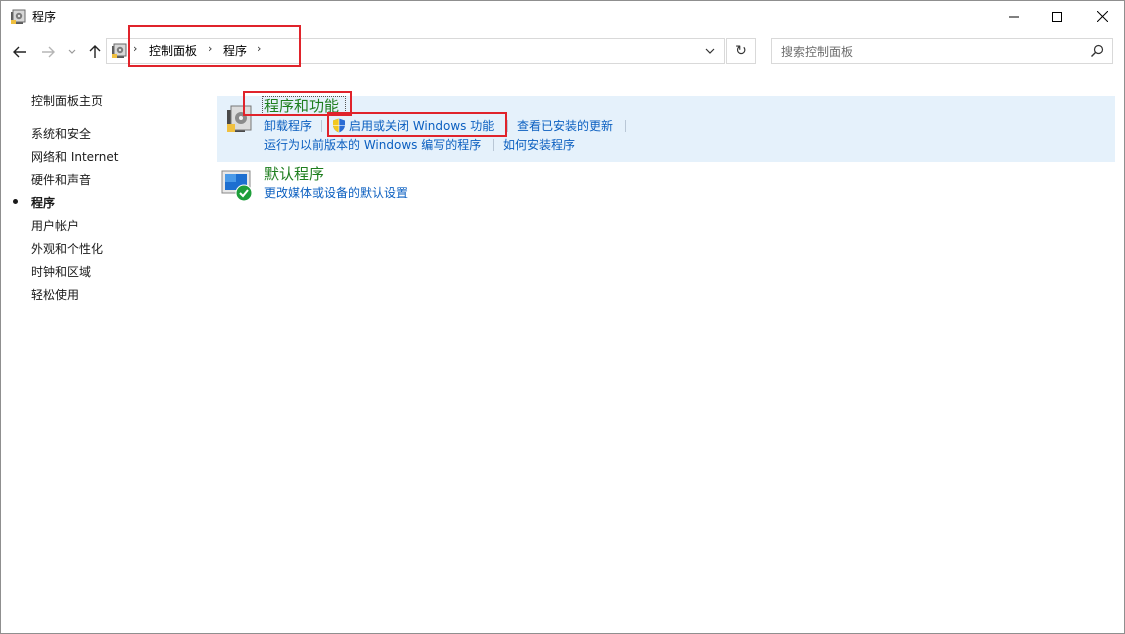  Describe the element at coordinates (43, 203) in the screenshot. I see `sidebar-item-programs: 程序` at that location.